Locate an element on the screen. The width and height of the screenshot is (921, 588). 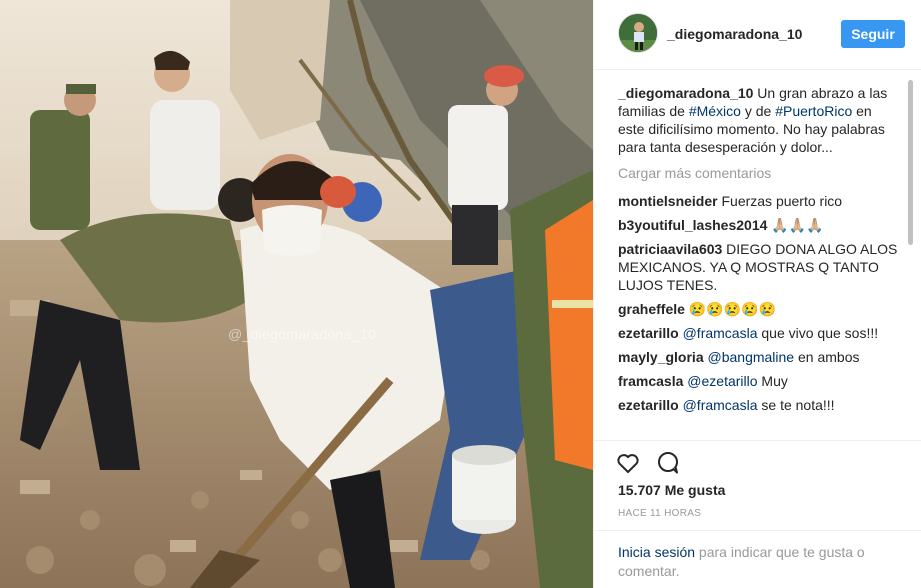
like-button is located at coordinates (628, 463).